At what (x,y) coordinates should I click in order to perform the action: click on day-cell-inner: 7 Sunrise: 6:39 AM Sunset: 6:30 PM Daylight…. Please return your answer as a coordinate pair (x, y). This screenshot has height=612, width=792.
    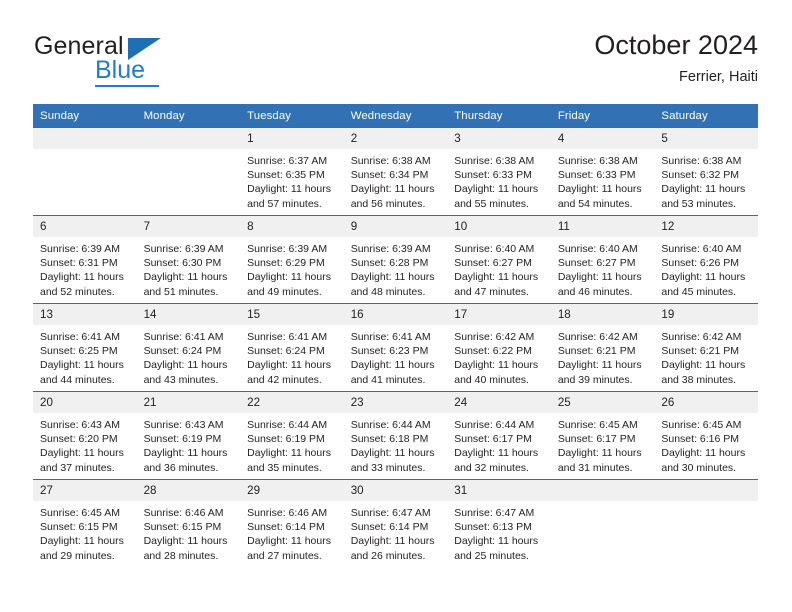
    Looking at the image, I should click on (188, 259).